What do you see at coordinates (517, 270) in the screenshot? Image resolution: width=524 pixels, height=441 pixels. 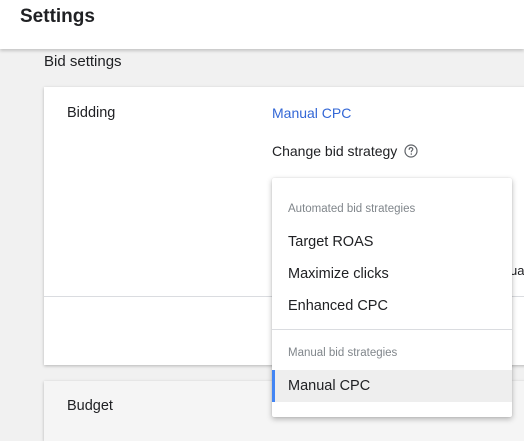 I see `partially-hidden-text: ual` at bounding box center [517, 270].